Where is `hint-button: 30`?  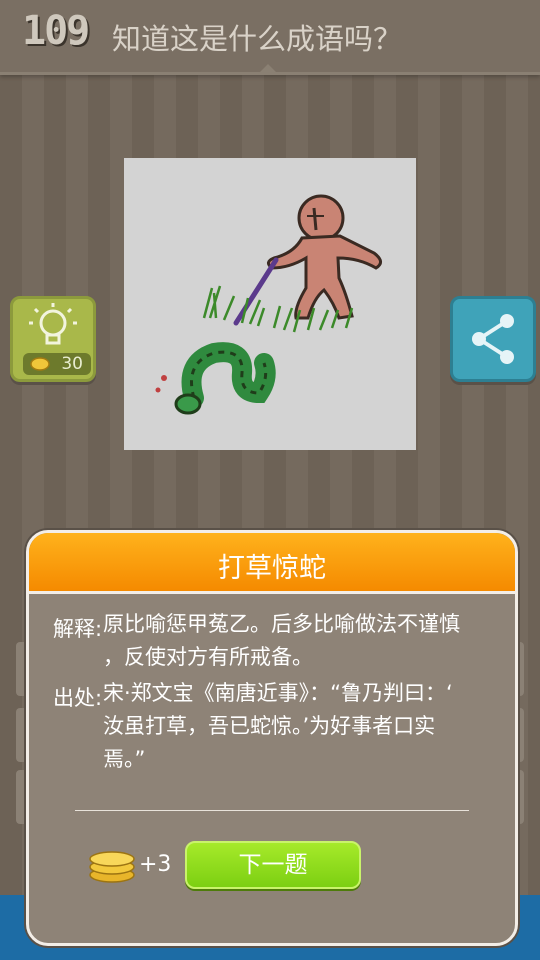 hint-button: 30 is located at coordinates (53, 339).